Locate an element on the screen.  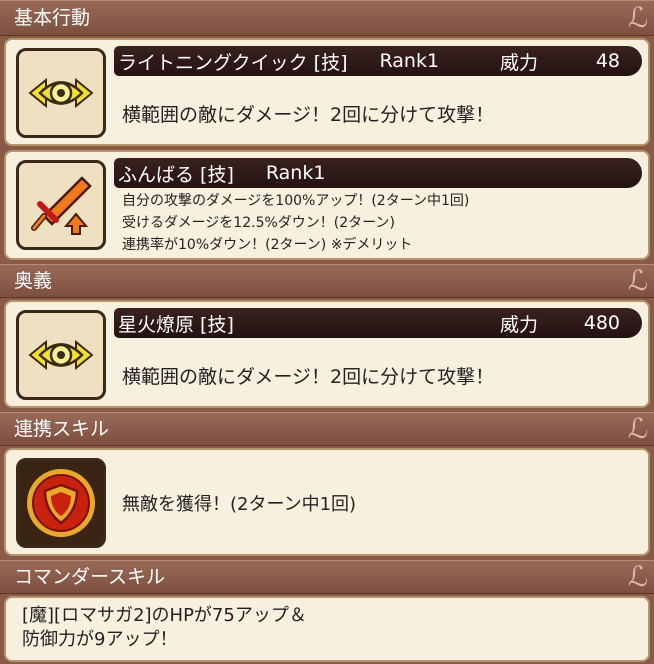
skill-icon-seika is located at coordinates (61, 355).